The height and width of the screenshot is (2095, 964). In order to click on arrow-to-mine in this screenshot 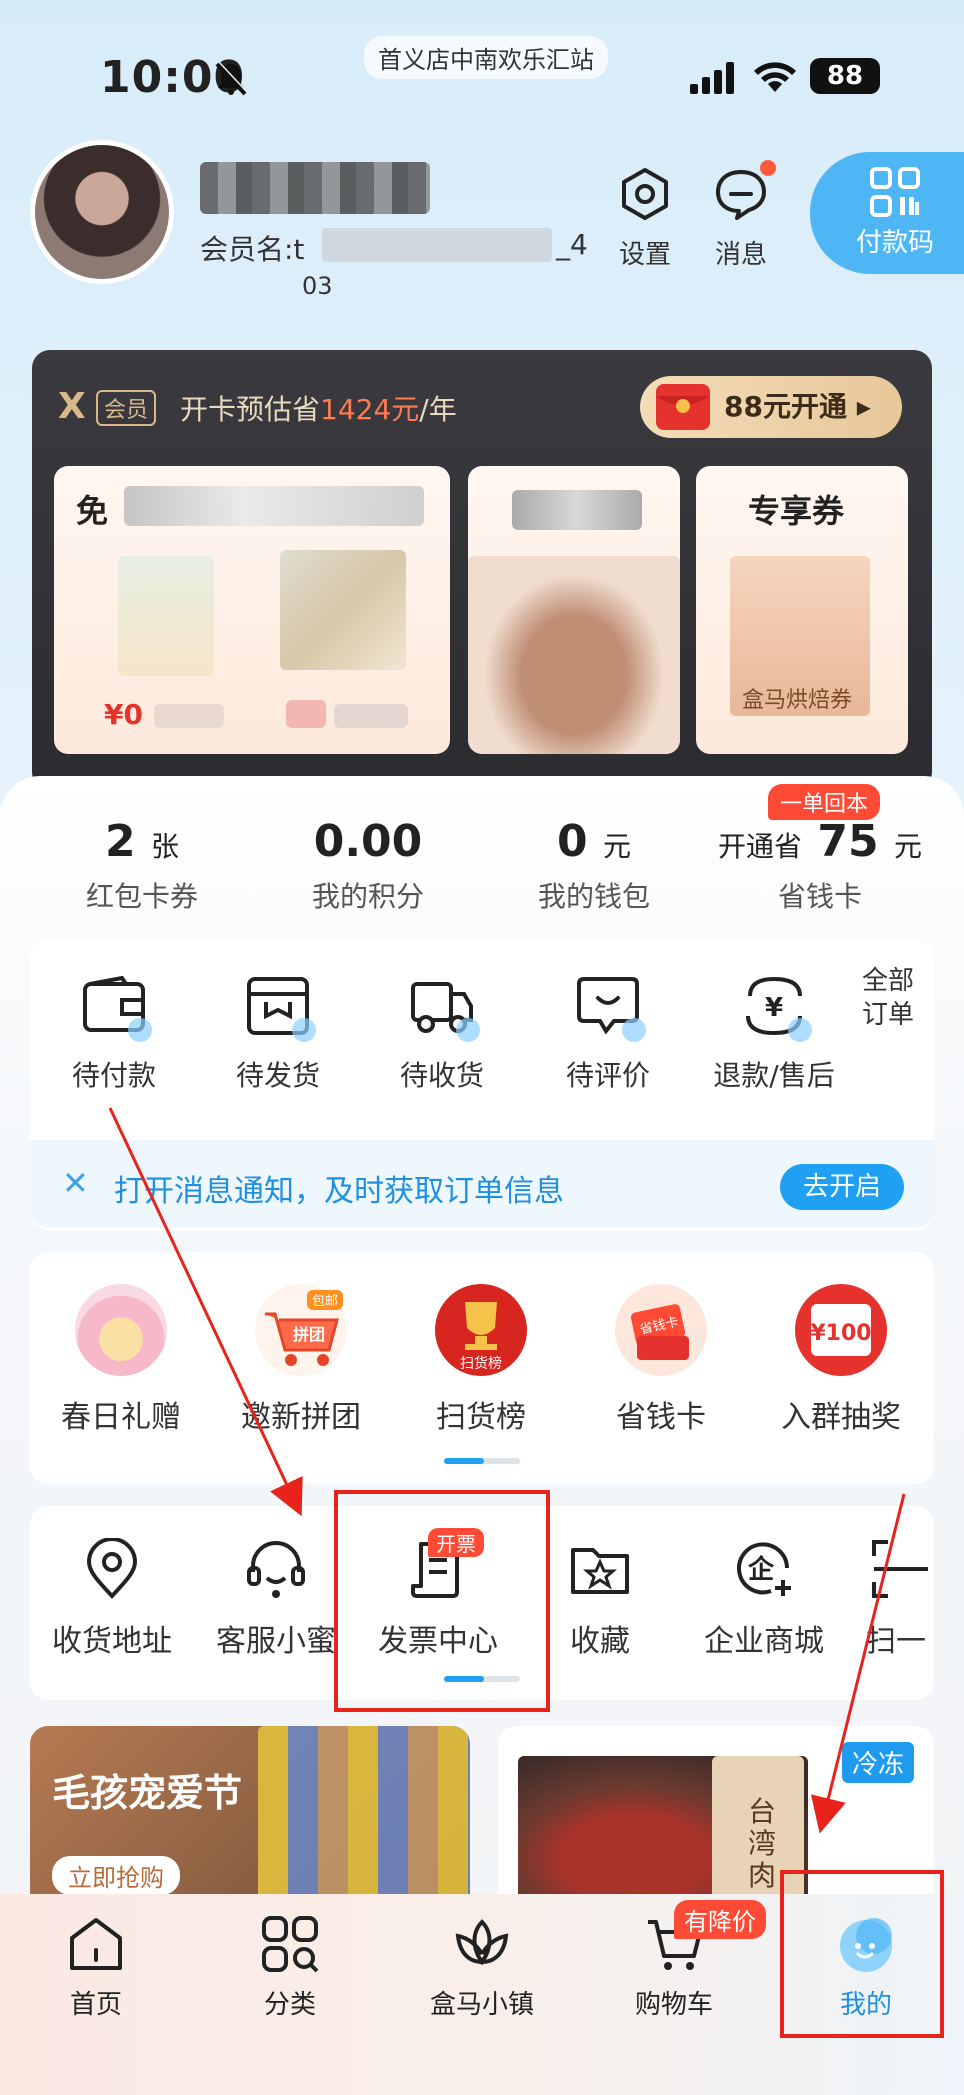, I will do `click(858, 1663)`.